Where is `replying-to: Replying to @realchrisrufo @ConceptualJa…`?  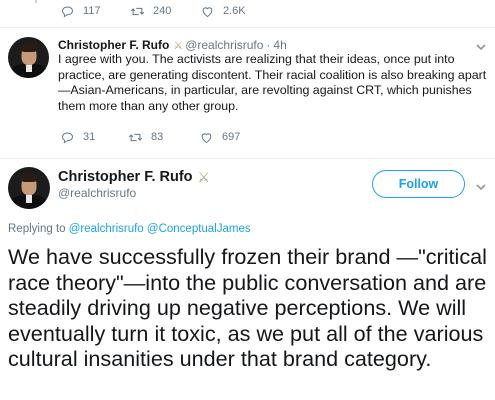 replying-to: Replying to @realchrisrufo @ConceptualJa… is located at coordinates (129, 229).